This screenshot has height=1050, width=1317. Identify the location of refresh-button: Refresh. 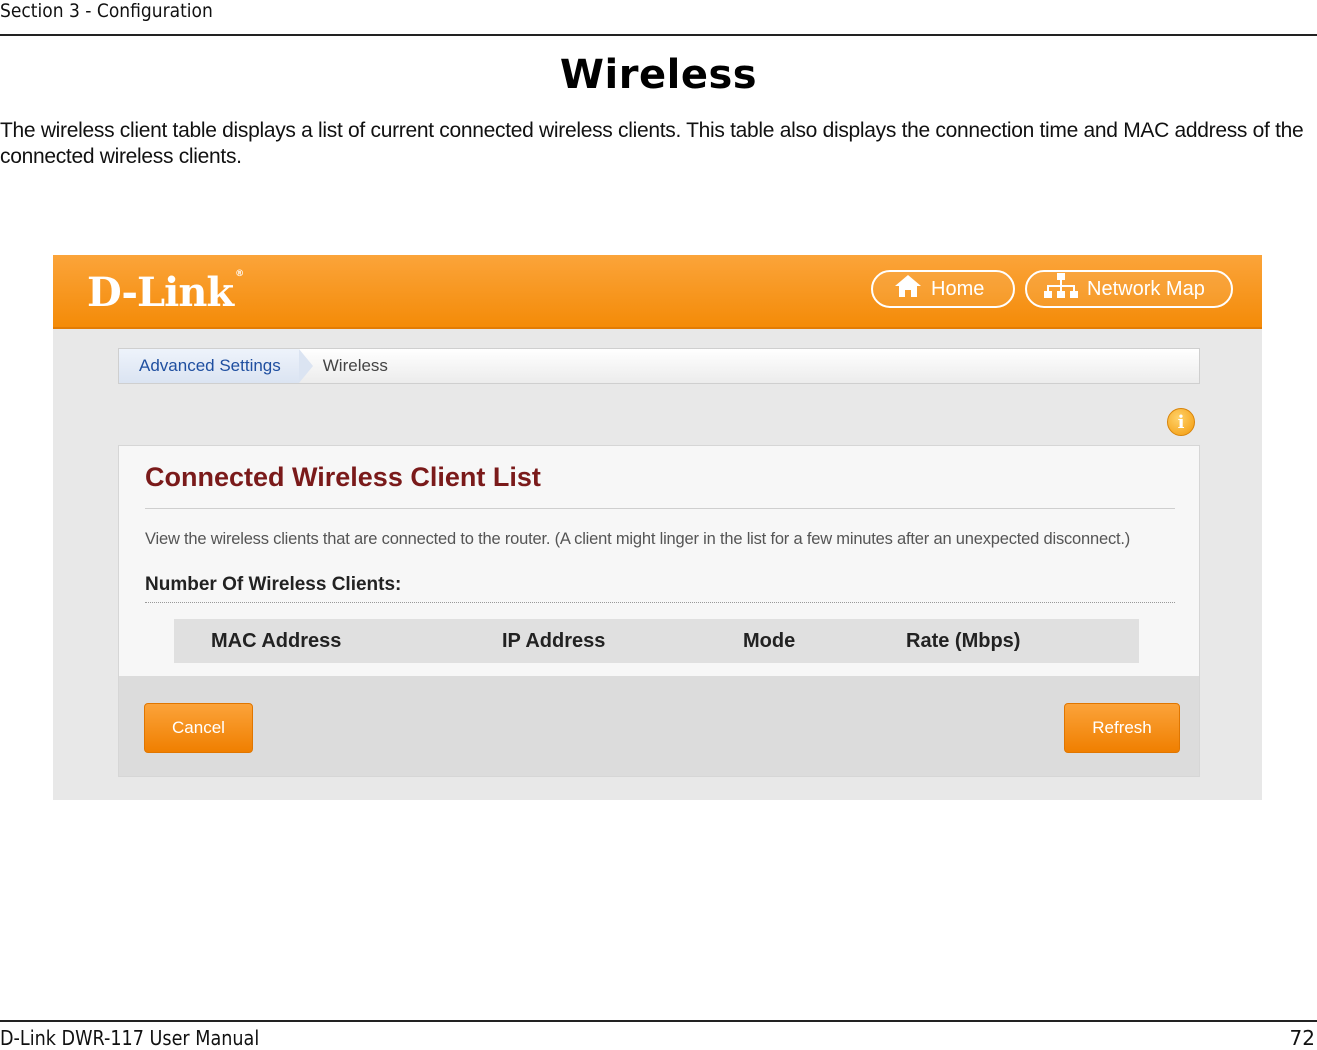
(1122, 728).